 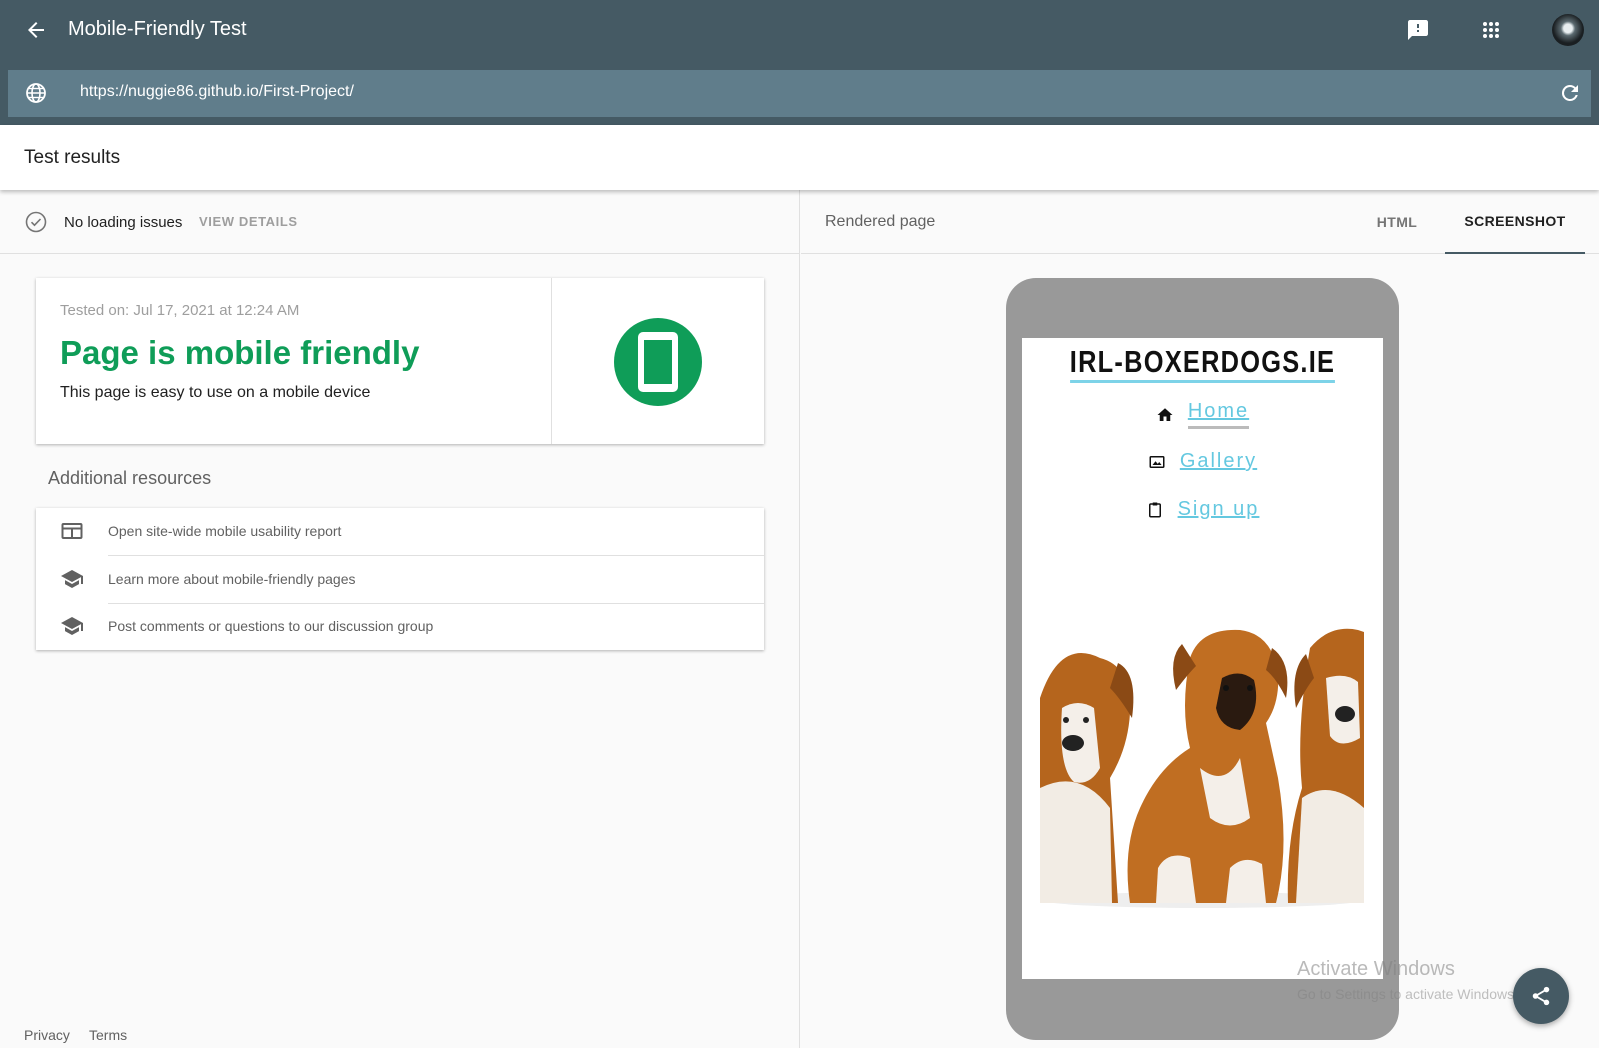 I want to click on page-title: Test results, so click(x=72, y=157).